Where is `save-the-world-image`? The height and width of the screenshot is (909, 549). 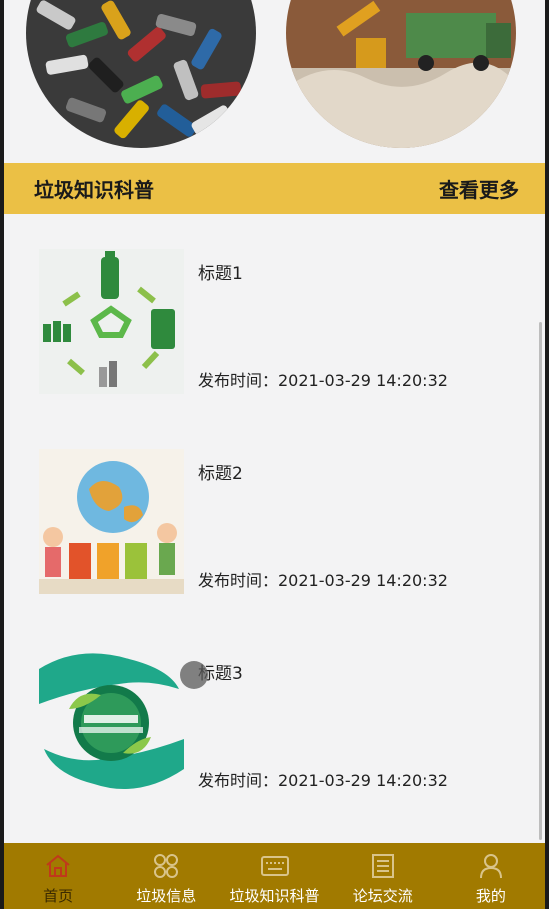
save-the-world-image is located at coordinates (111, 721).